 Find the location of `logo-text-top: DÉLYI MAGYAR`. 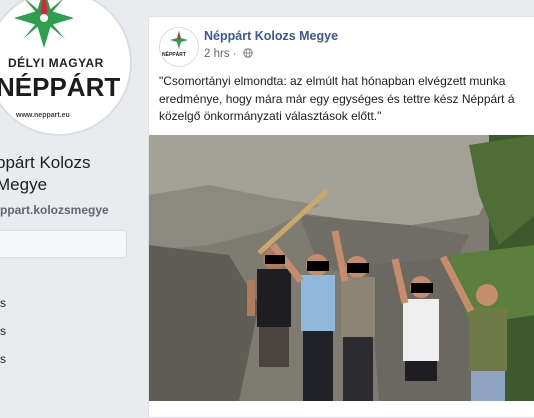

logo-text-top: DÉLYI MAGYAR is located at coordinates (56, 63).